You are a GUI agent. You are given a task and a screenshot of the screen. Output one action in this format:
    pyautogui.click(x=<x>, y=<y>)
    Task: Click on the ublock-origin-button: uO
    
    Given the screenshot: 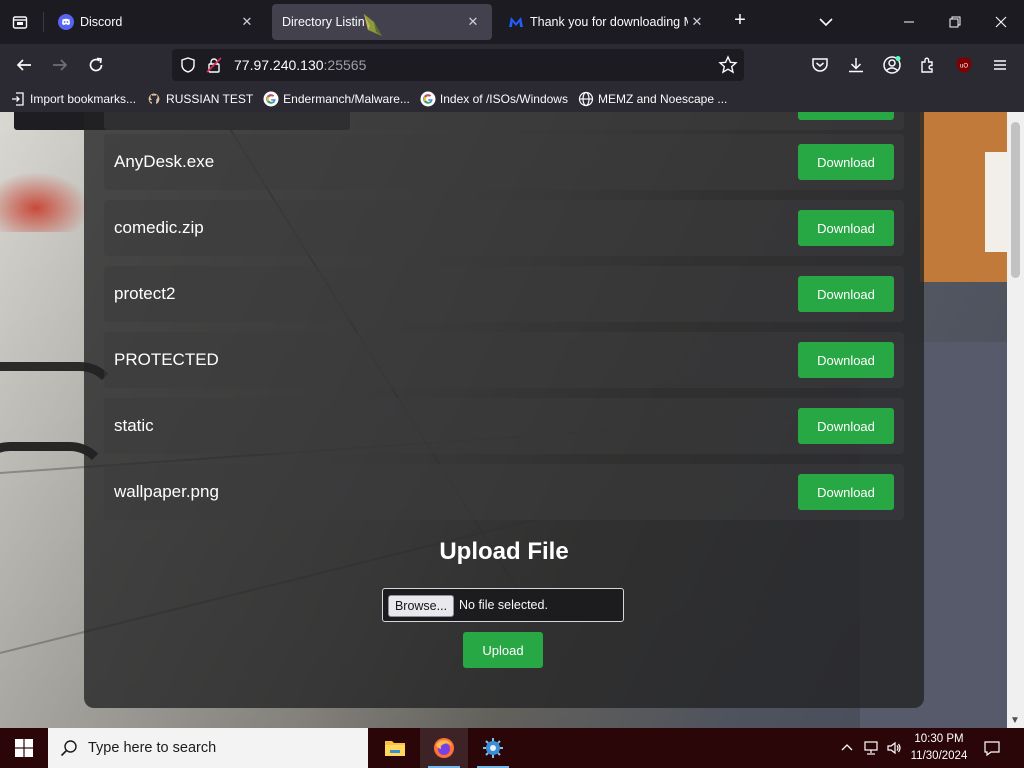 What is the action you would take?
    pyautogui.click(x=964, y=65)
    